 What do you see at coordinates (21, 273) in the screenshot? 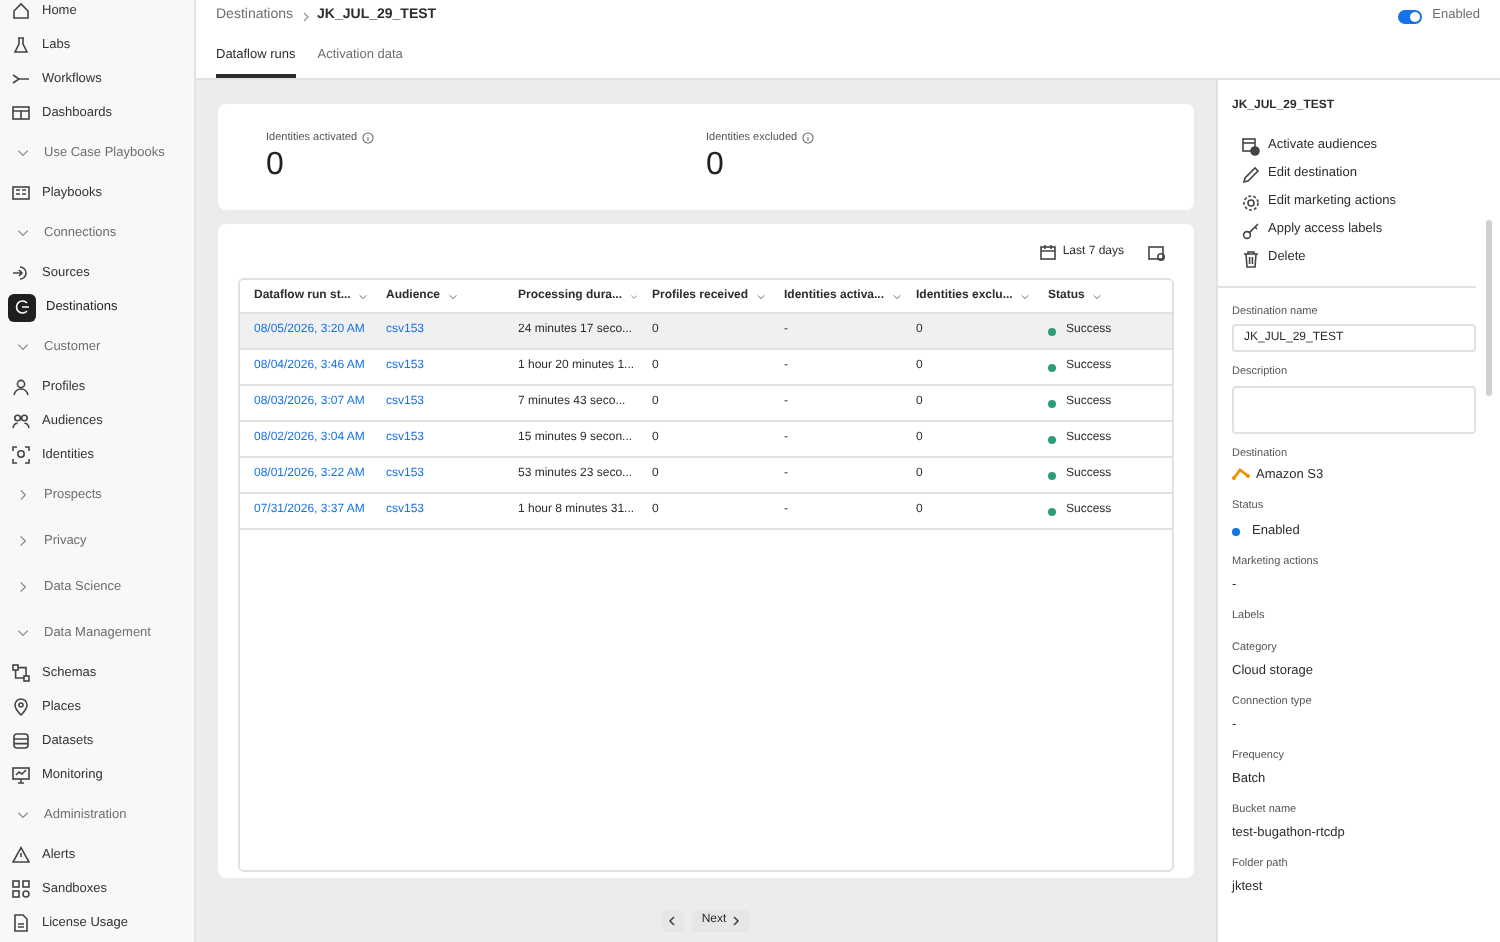
I see `sources-icon` at bounding box center [21, 273].